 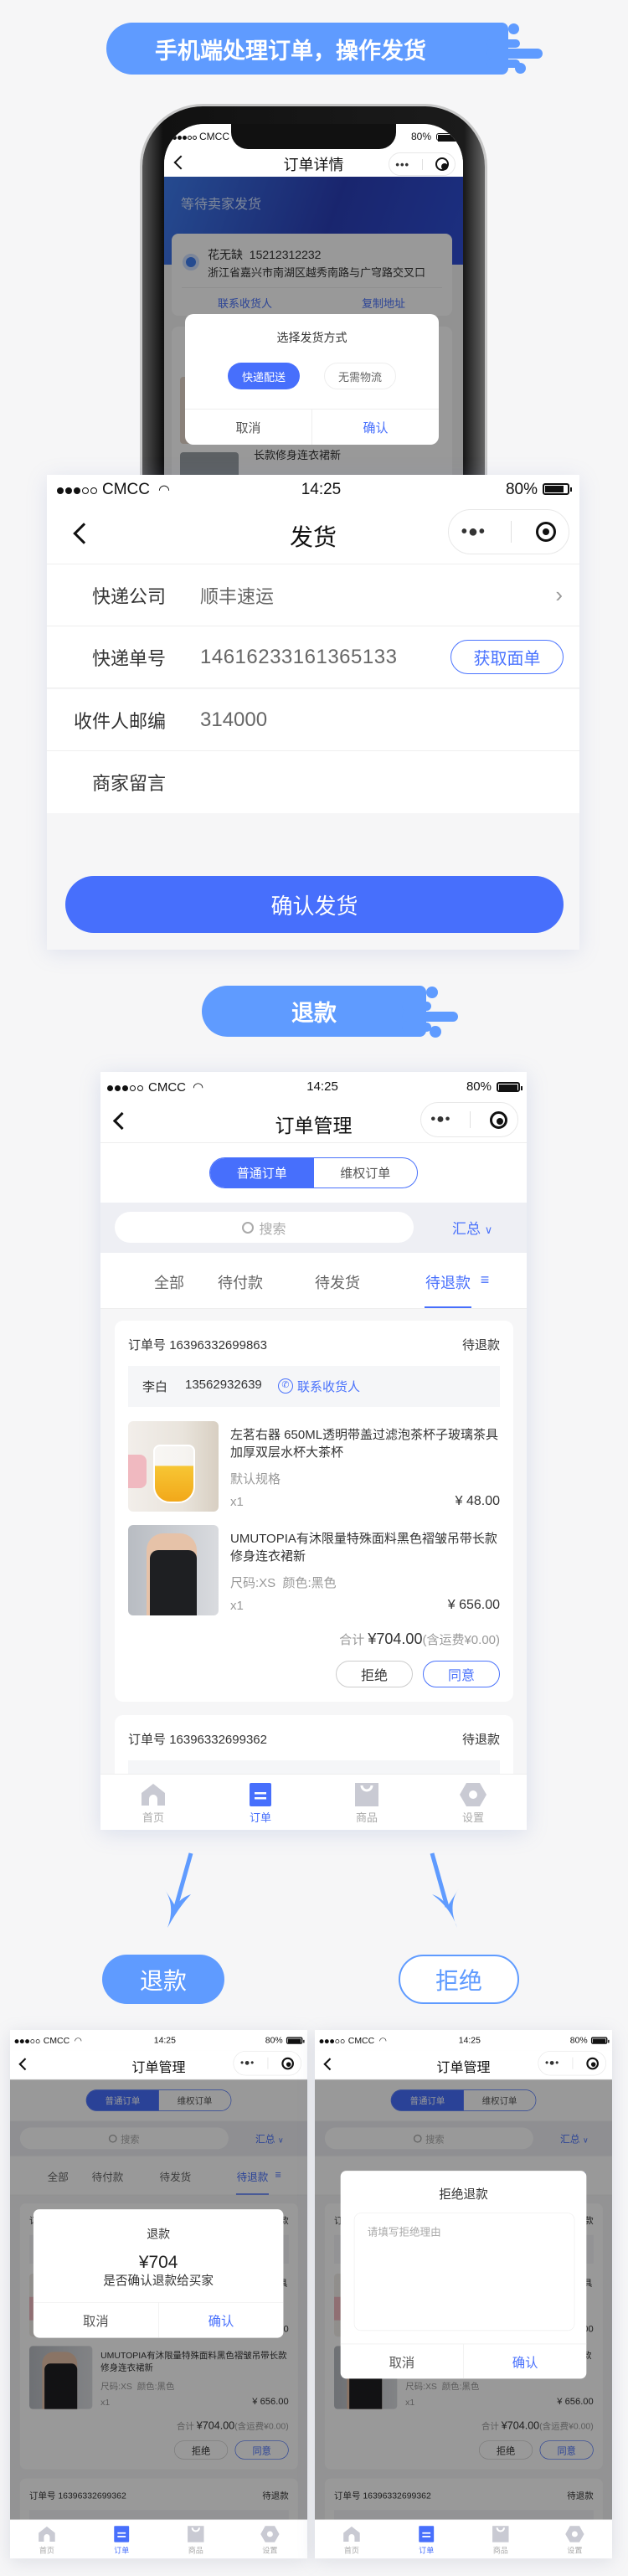 What do you see at coordinates (313, 720) in the screenshot?
I see `postcode-row: 收件人邮编 314000` at bounding box center [313, 720].